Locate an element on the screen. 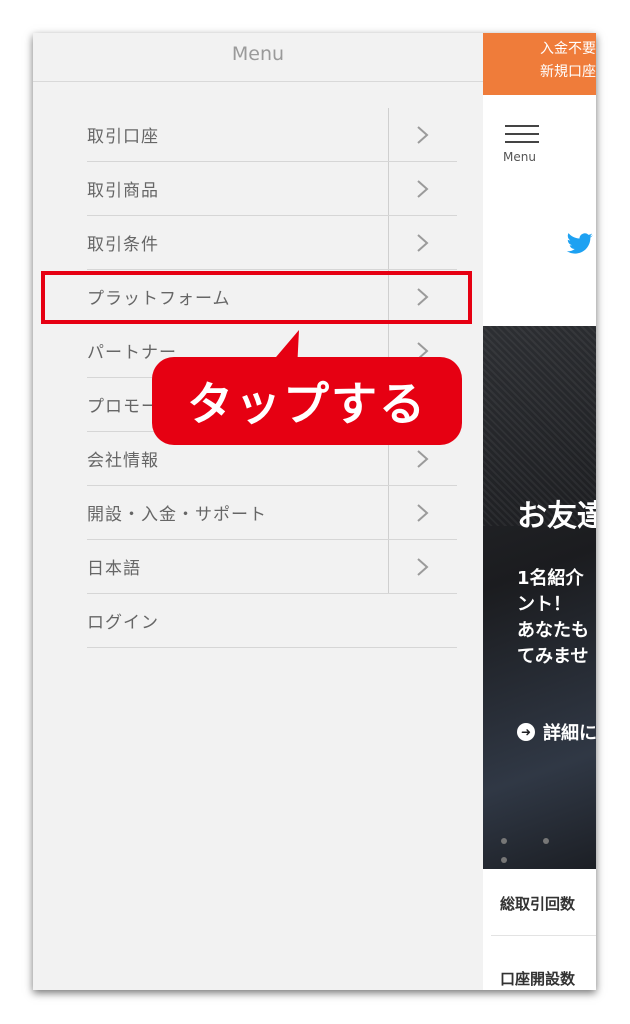 The image size is (630, 1024). callout-text: タップする is located at coordinates (307, 404).